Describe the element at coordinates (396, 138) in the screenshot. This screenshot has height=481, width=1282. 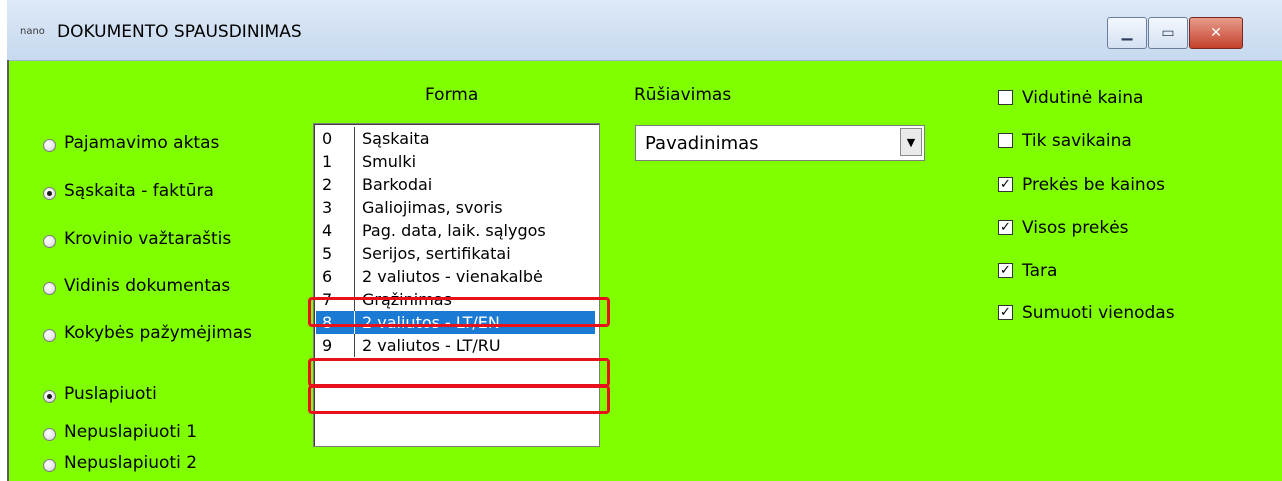
I see `forma-item-label: Sąskaita` at that location.